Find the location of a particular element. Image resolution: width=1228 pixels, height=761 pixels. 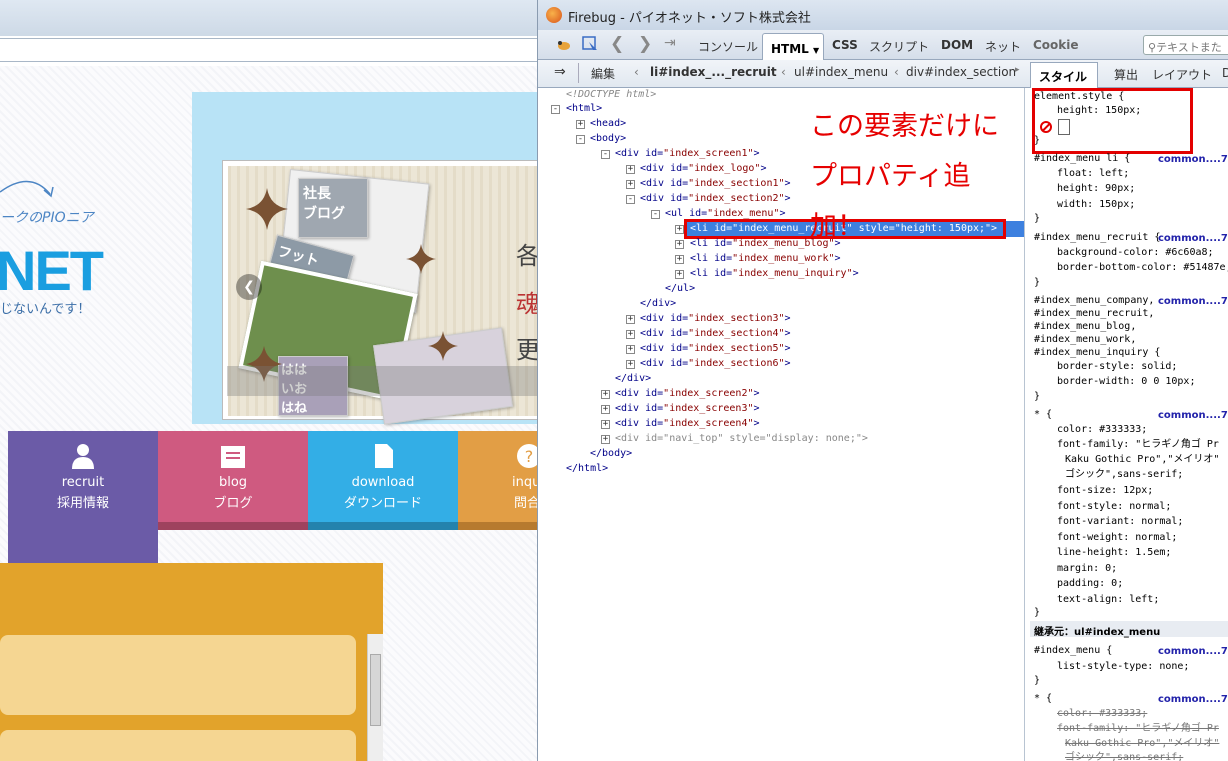

tree-node-inquiry: <li id="index_menu_inquiry"> is located at coordinates (774, 274).